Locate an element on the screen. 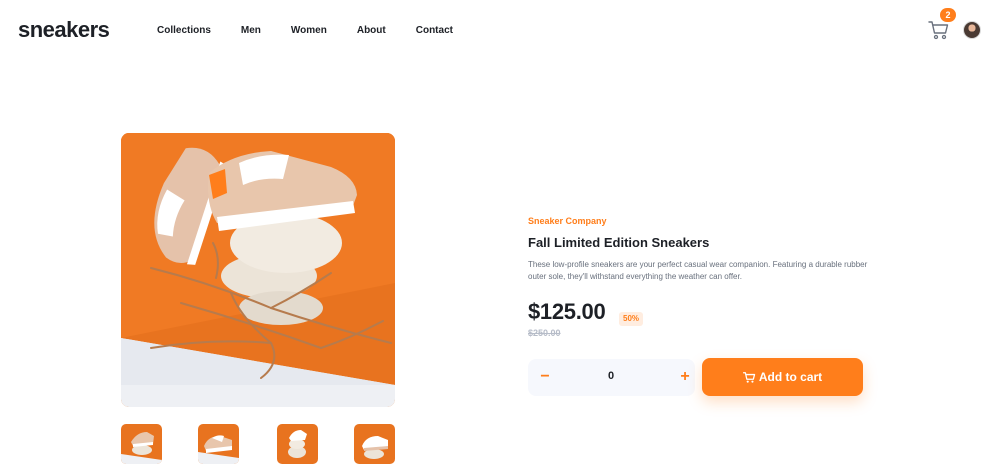  quantity-stepper: − 0 + is located at coordinates (611, 377).